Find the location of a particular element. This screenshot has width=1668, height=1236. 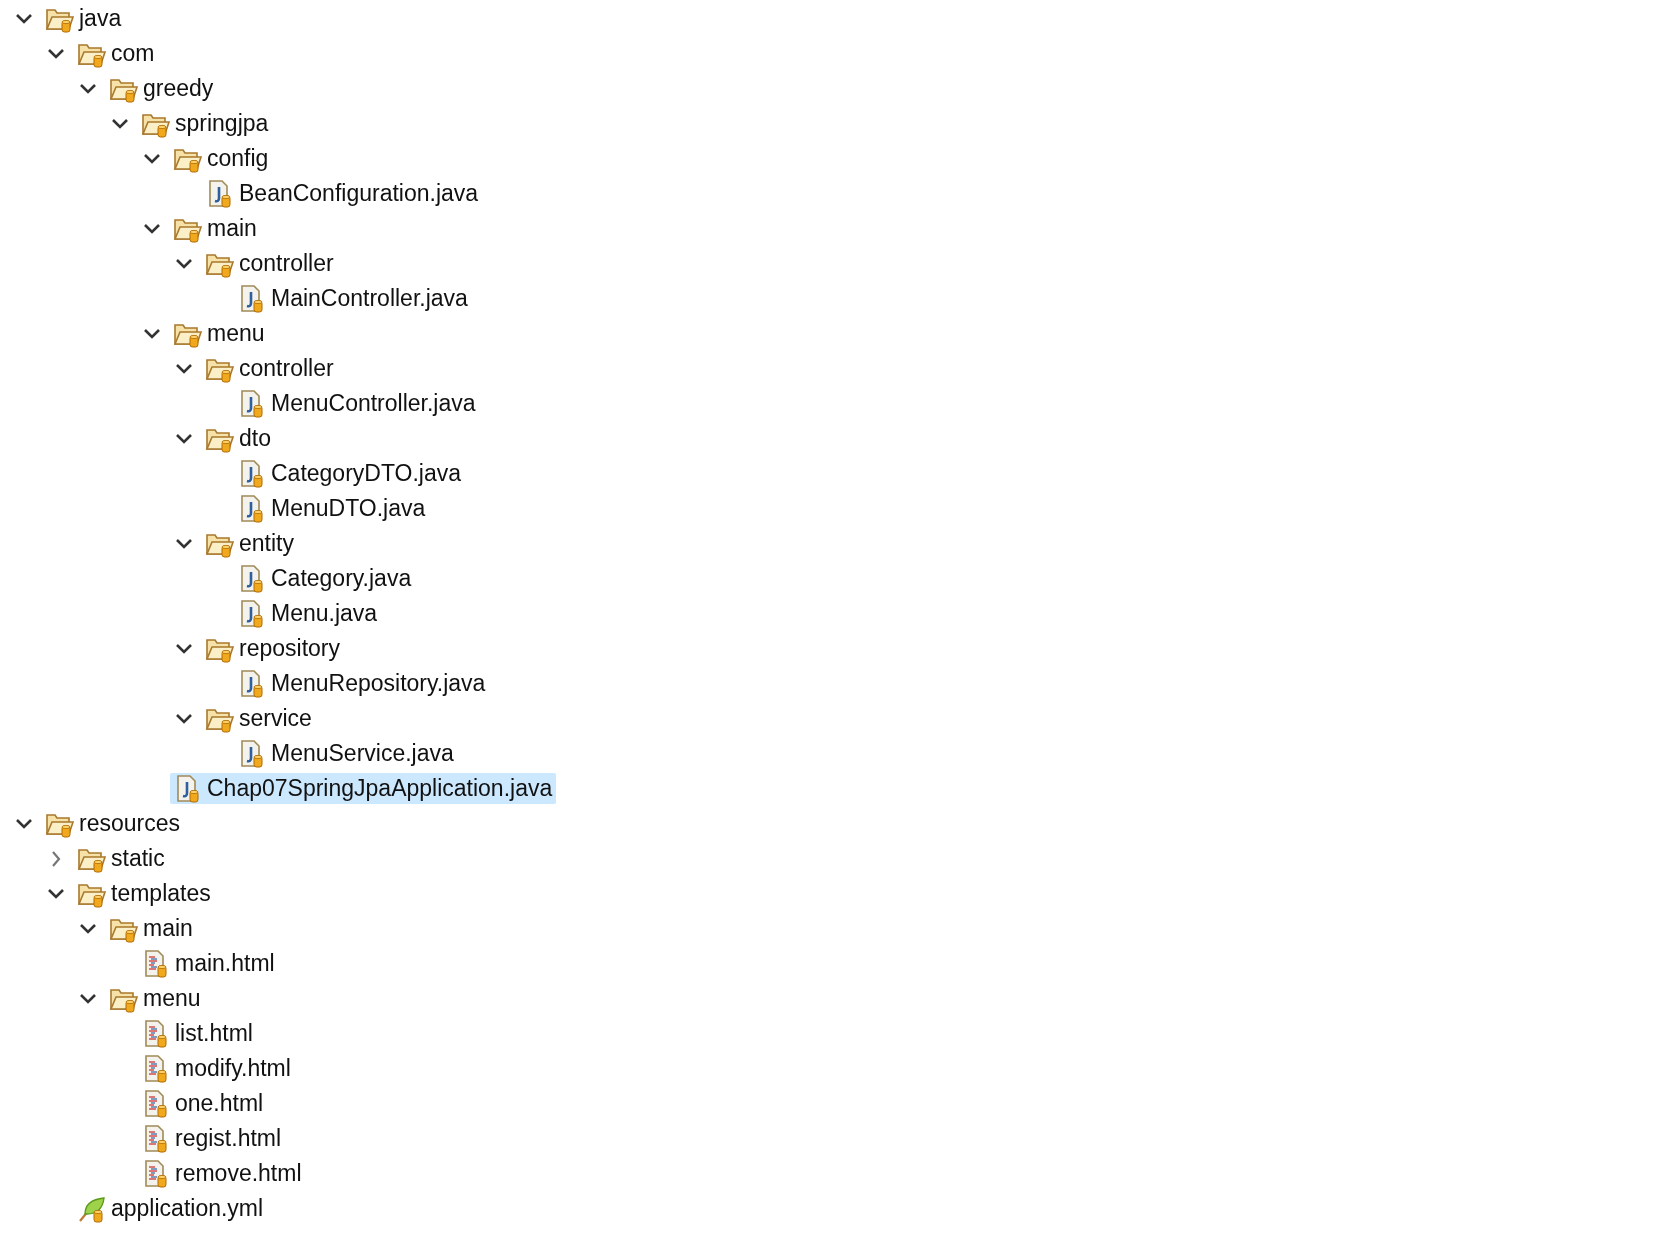

tree-item: greedy is located at coordinates (162, 88).